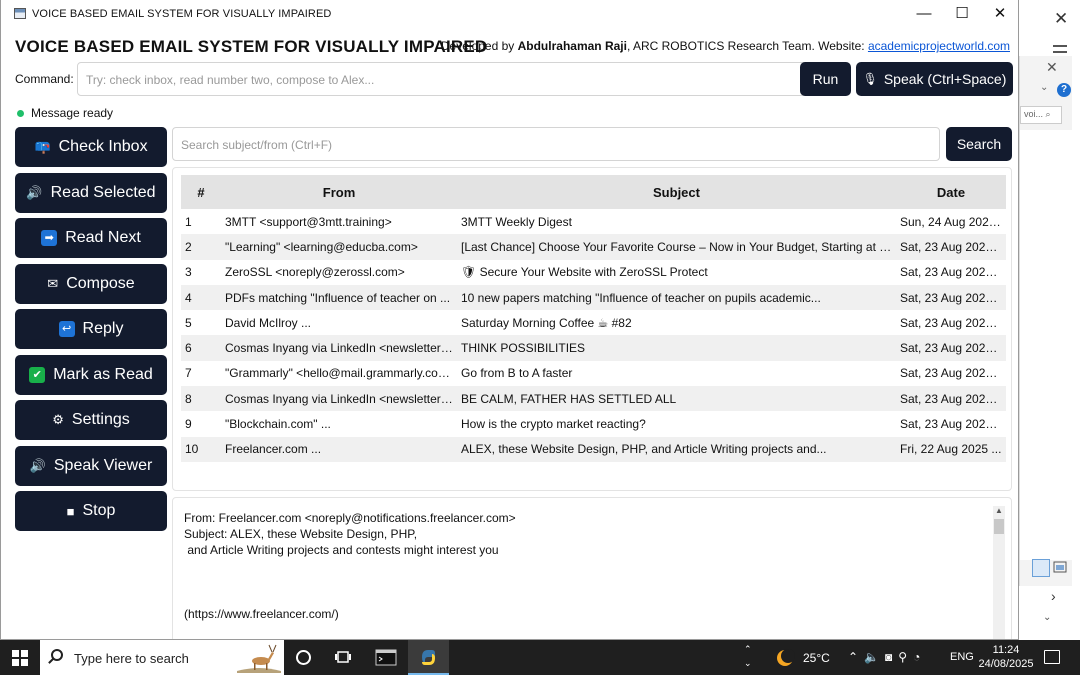  What do you see at coordinates (57, 655) in the screenshot?
I see `search-icon` at bounding box center [57, 655].